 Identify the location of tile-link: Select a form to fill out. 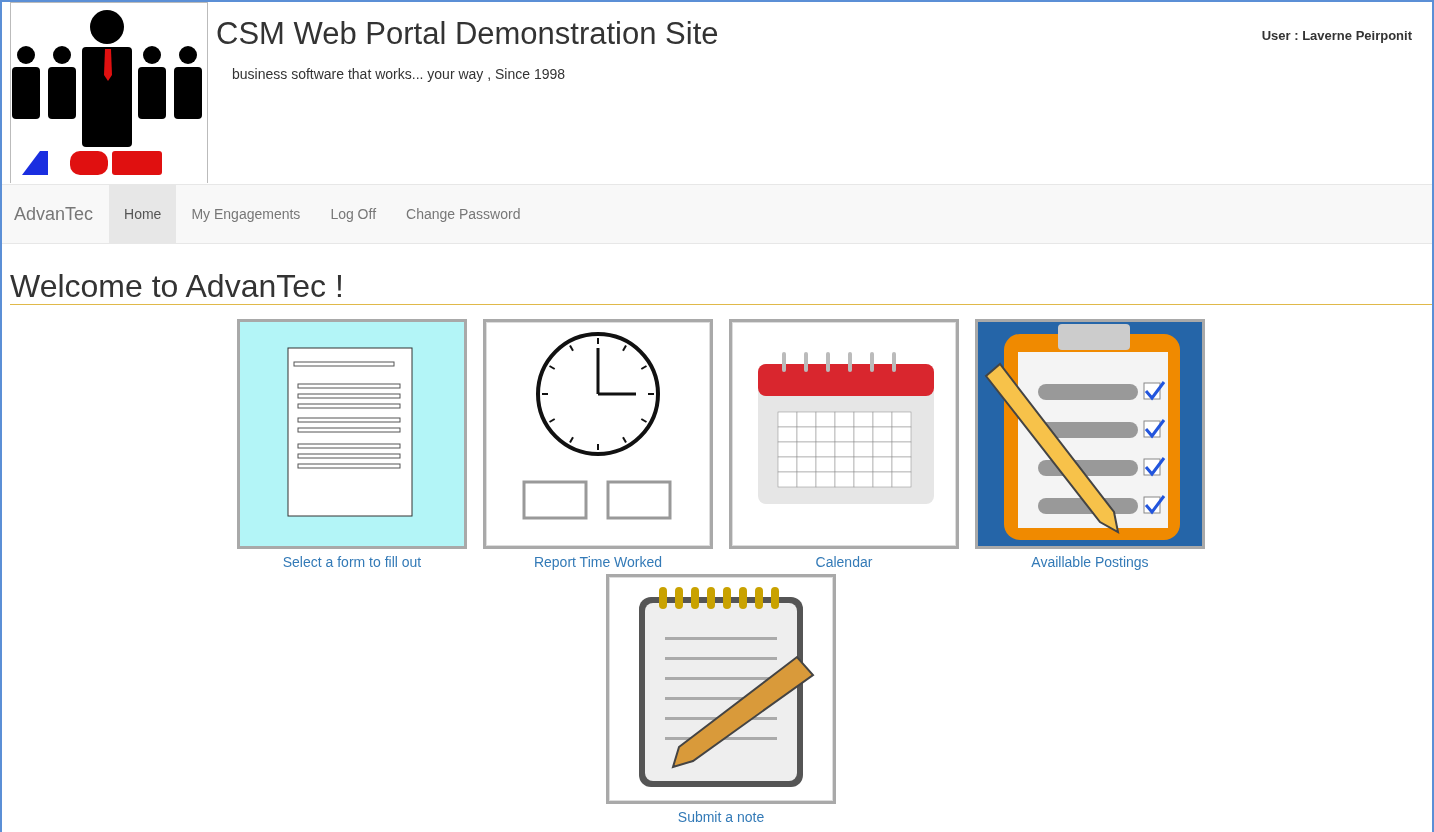
(352, 564).